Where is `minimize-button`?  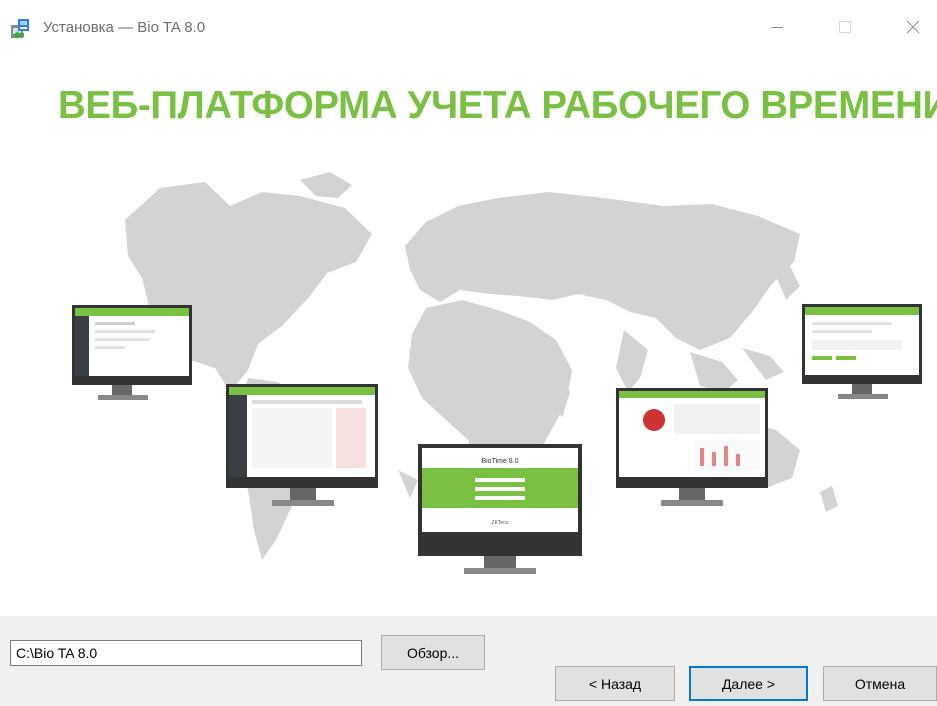 minimize-button is located at coordinates (777, 27).